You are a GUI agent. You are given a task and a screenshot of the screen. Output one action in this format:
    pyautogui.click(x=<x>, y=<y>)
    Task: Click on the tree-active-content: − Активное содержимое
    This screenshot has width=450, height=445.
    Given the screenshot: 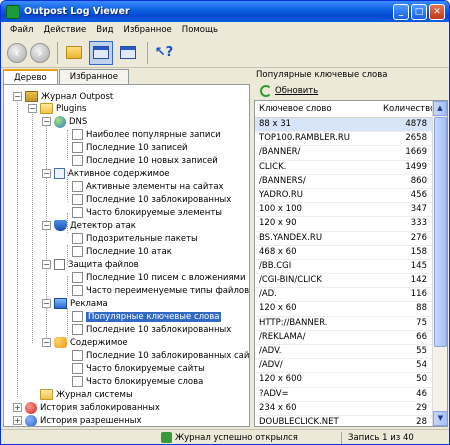 What is the action you would take?
    pyautogui.click(x=106, y=173)
    